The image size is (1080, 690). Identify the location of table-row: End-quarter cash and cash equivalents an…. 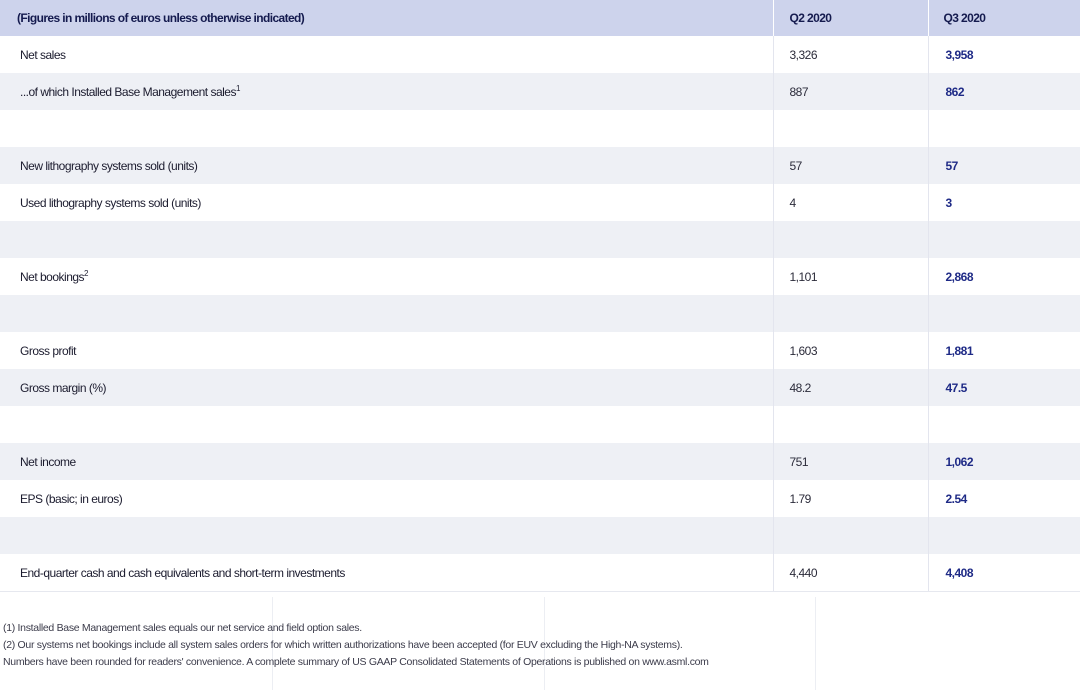
(540, 573).